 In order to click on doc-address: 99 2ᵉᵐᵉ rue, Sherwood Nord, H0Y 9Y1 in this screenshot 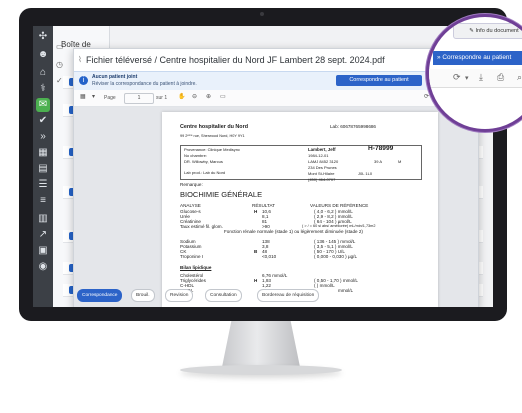, I will do `click(212, 136)`.